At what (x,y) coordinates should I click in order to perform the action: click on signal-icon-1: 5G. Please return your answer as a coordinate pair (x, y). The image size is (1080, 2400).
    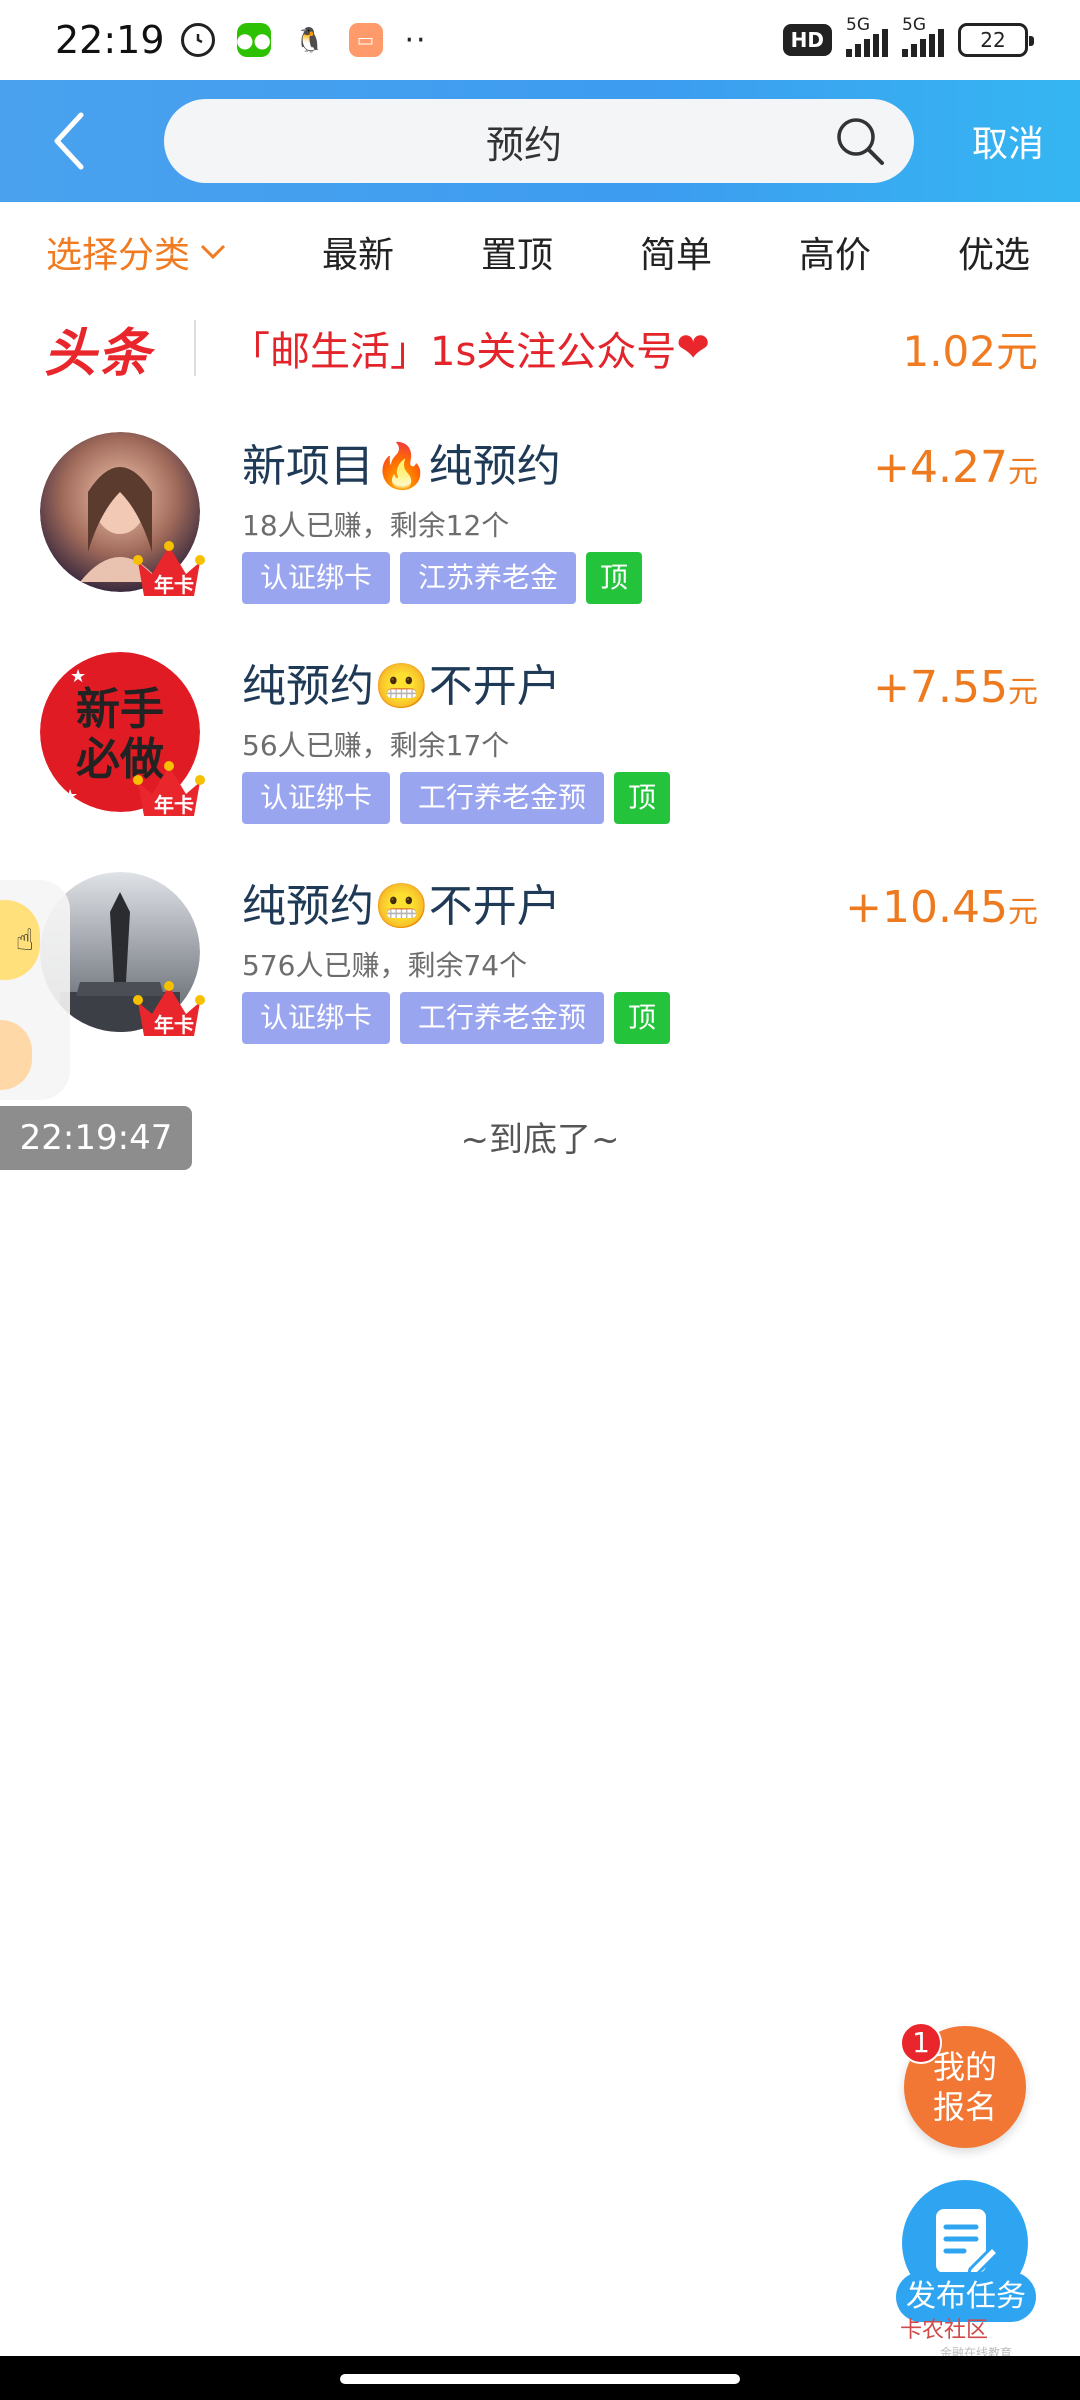
    Looking at the image, I should click on (867, 36).